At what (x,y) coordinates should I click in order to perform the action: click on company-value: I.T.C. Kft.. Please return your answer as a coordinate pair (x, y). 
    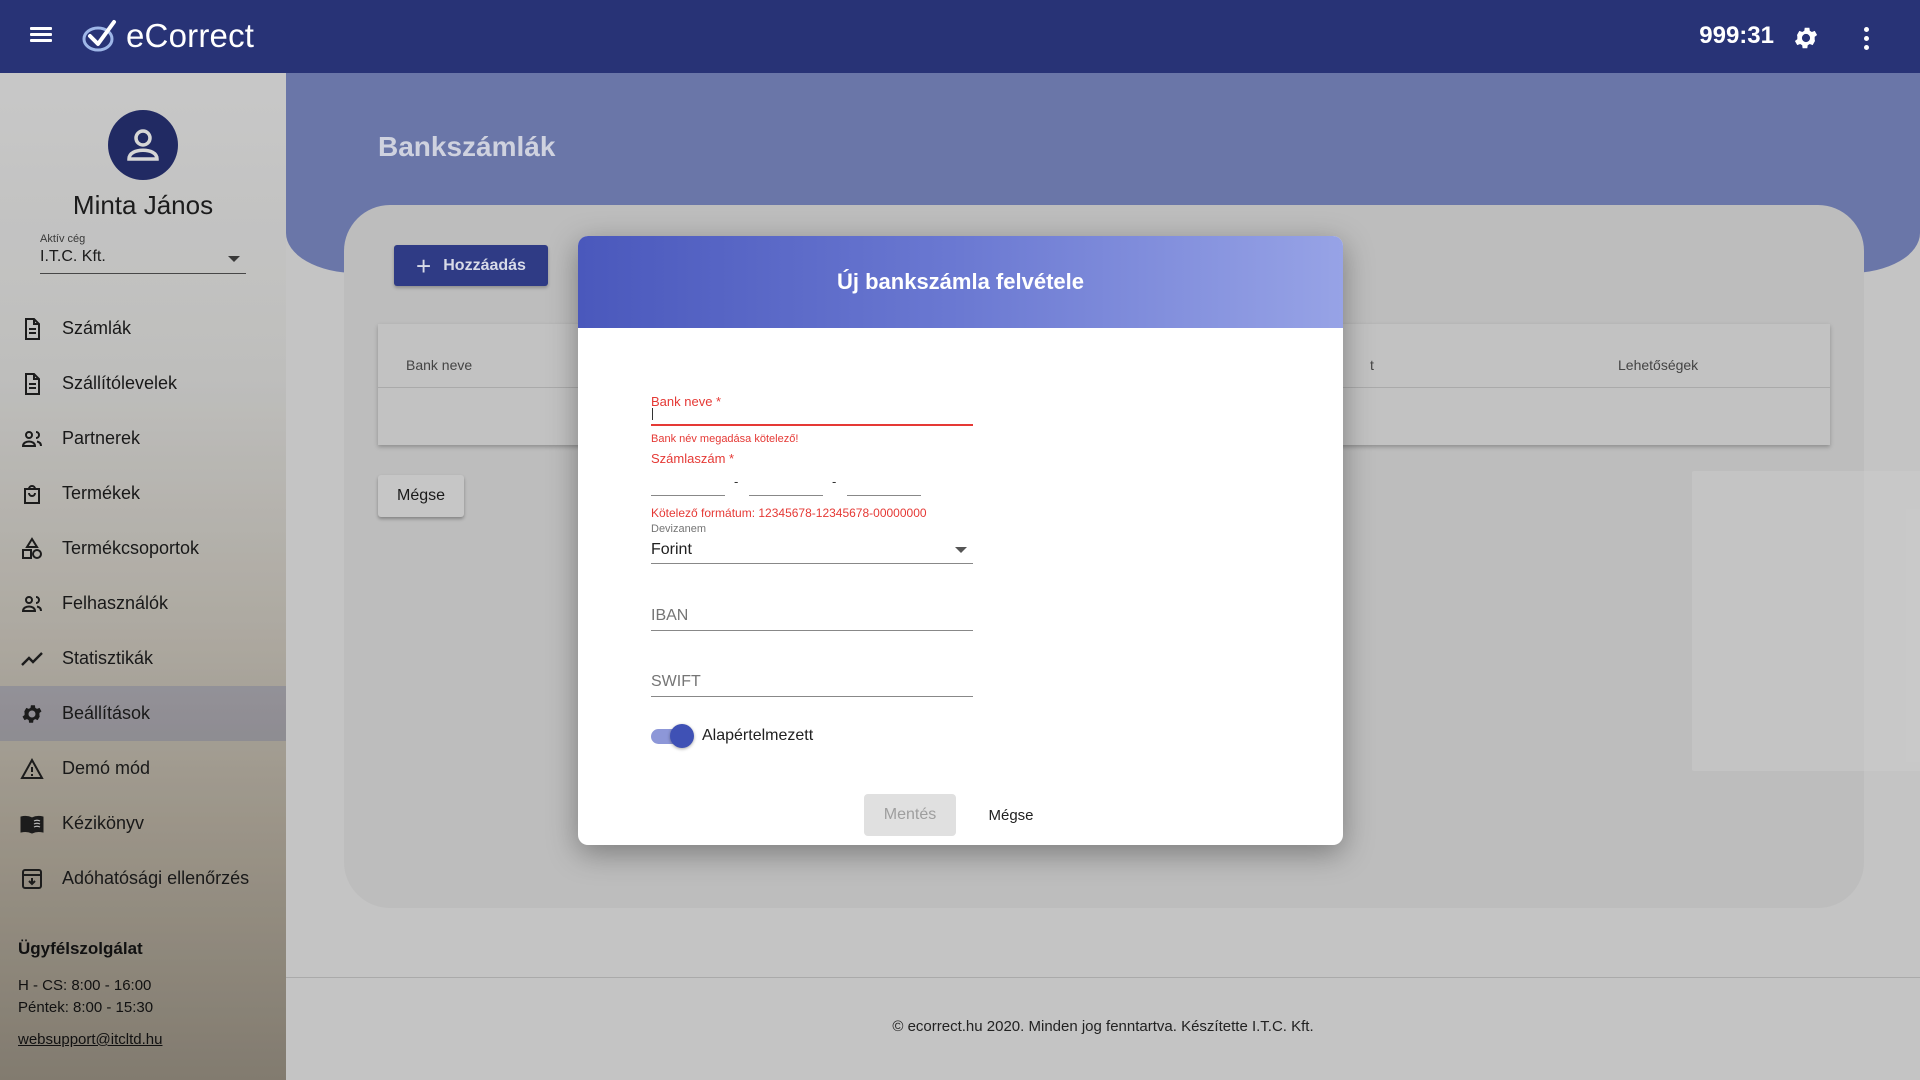
    Looking at the image, I should click on (73, 256).